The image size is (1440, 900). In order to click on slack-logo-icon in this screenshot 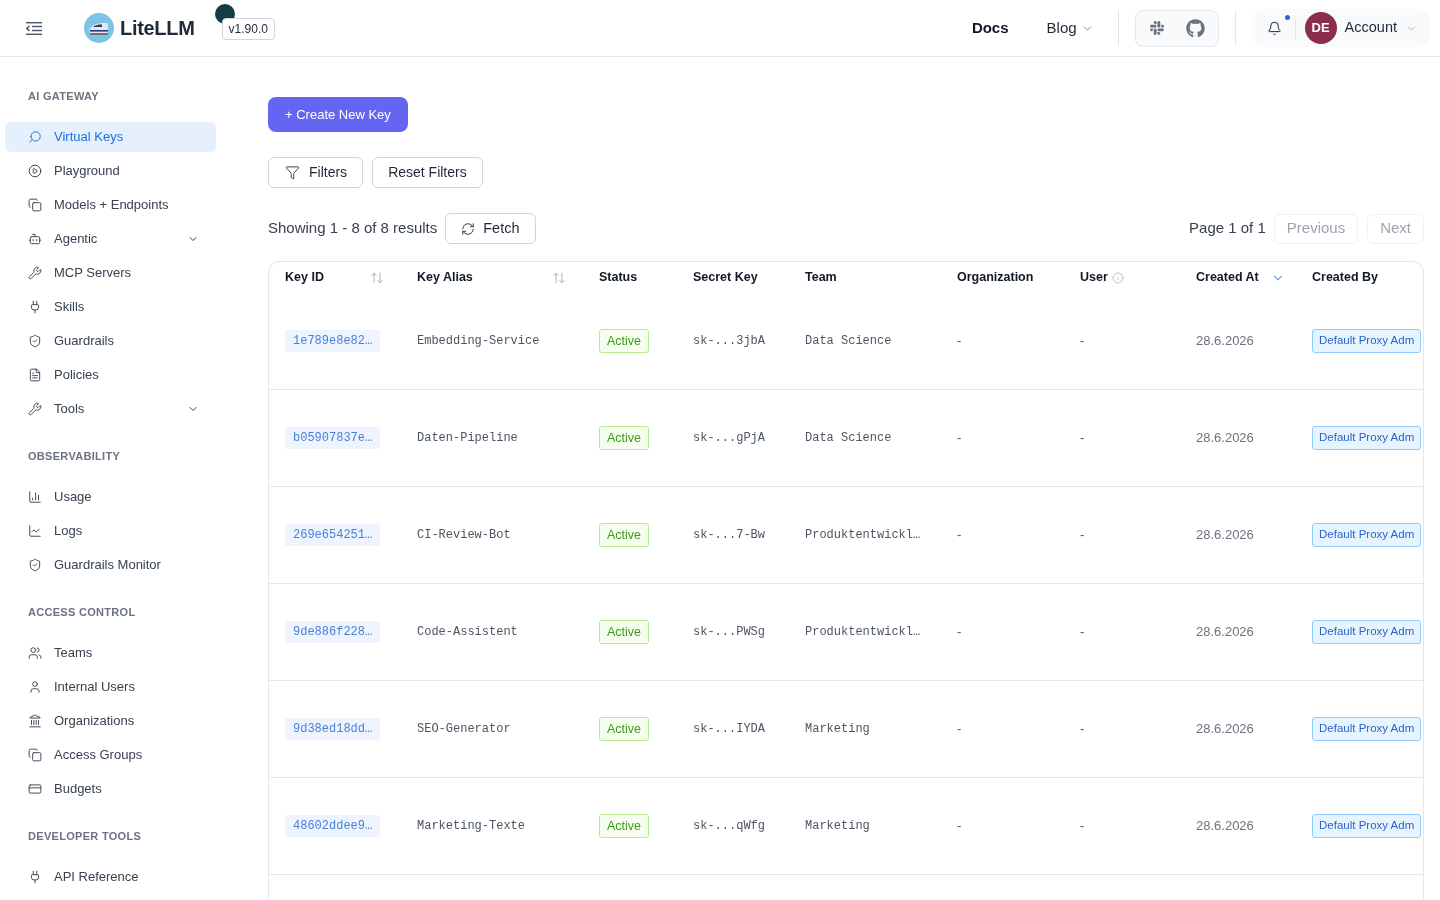, I will do `click(1156, 28)`.